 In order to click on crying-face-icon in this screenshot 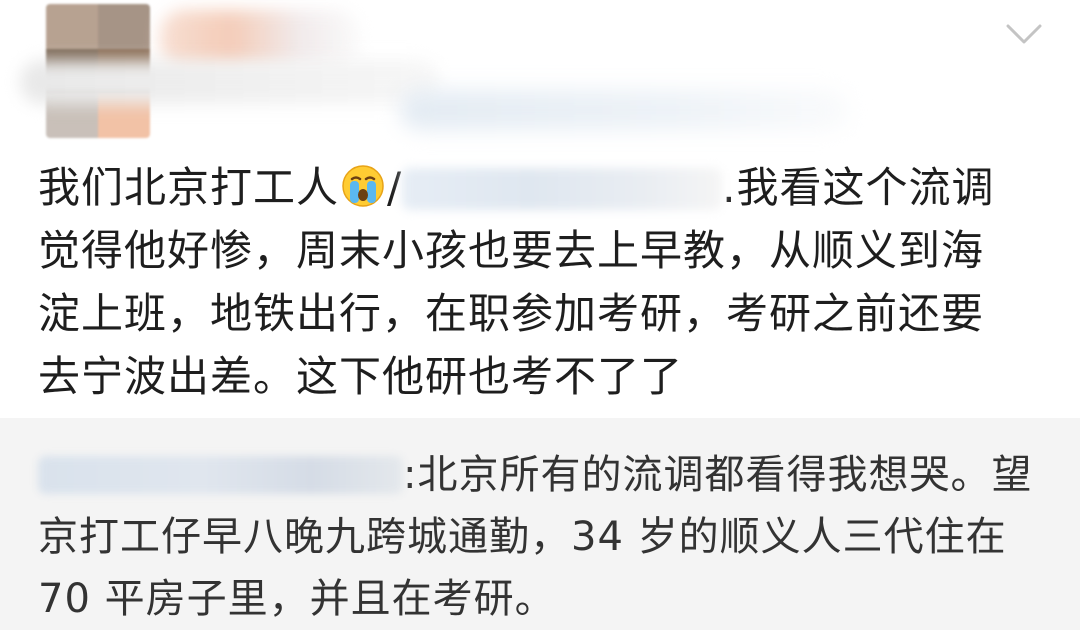, I will do `click(363, 184)`.